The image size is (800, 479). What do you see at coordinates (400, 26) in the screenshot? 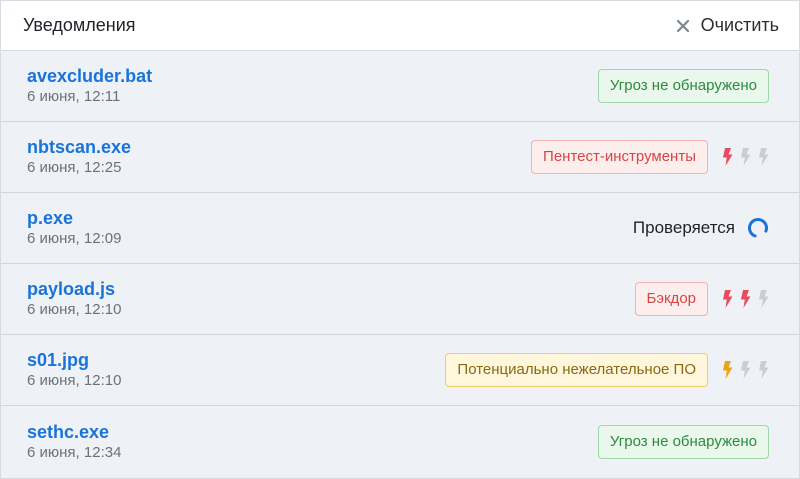
I see `panel-header: Уведомления Очистить` at bounding box center [400, 26].